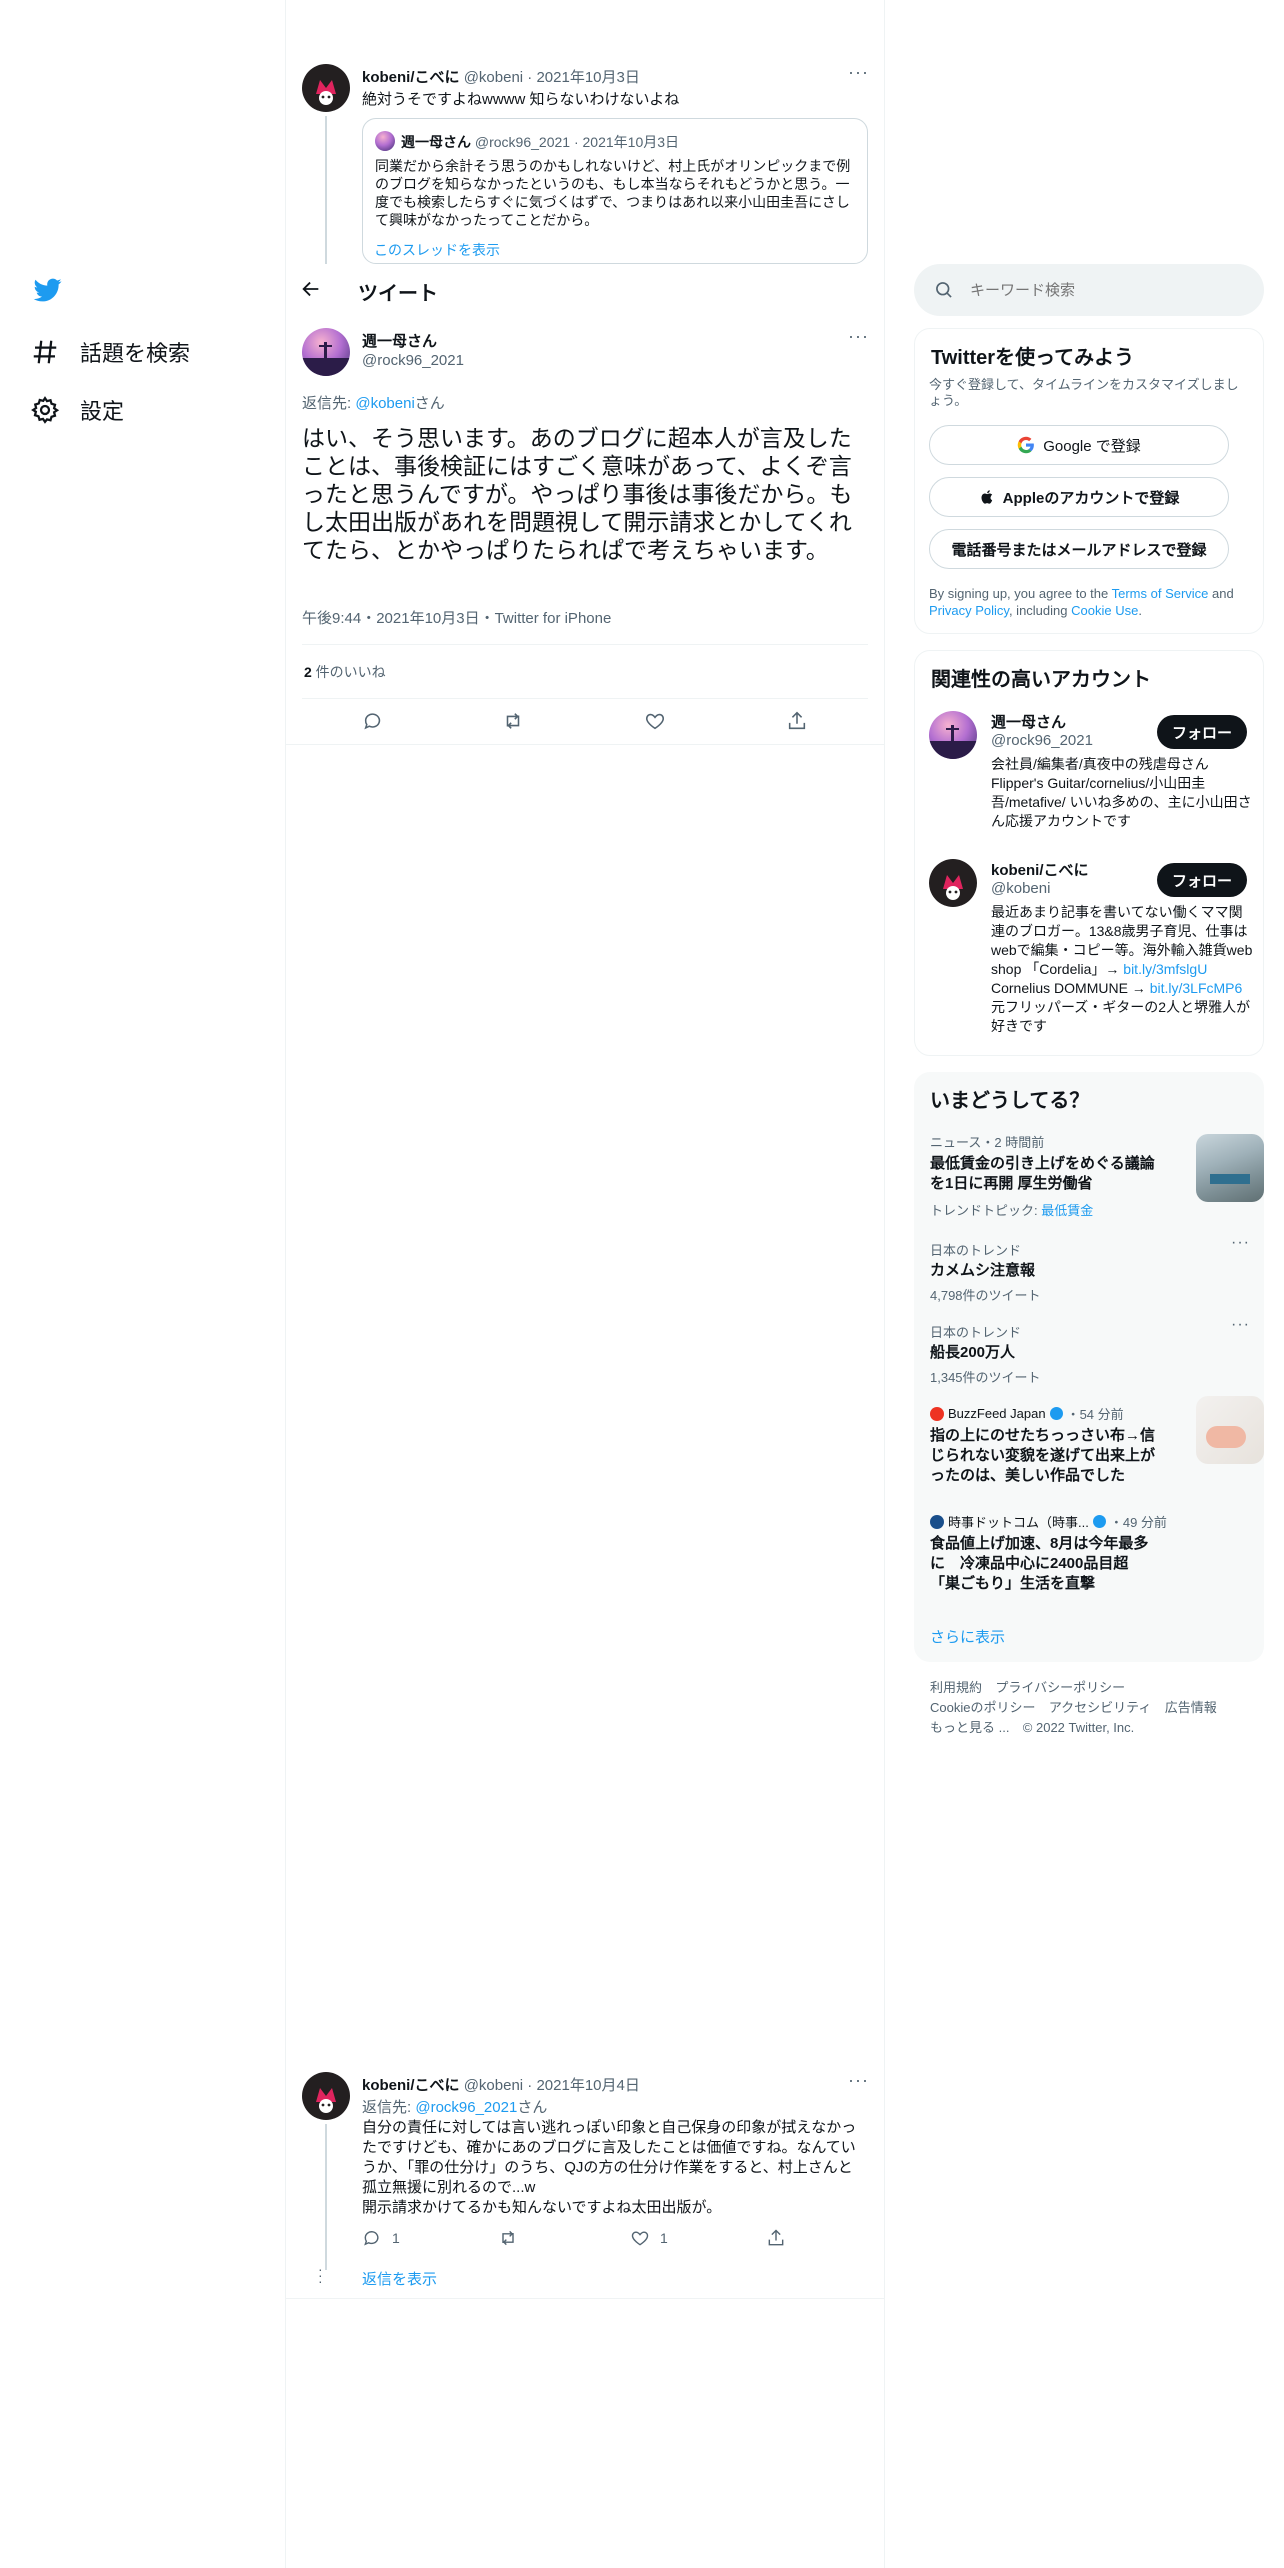 This screenshot has height=2568, width=1284. I want to click on bio-link: bit.ly/3mfslgU, so click(1165, 969).